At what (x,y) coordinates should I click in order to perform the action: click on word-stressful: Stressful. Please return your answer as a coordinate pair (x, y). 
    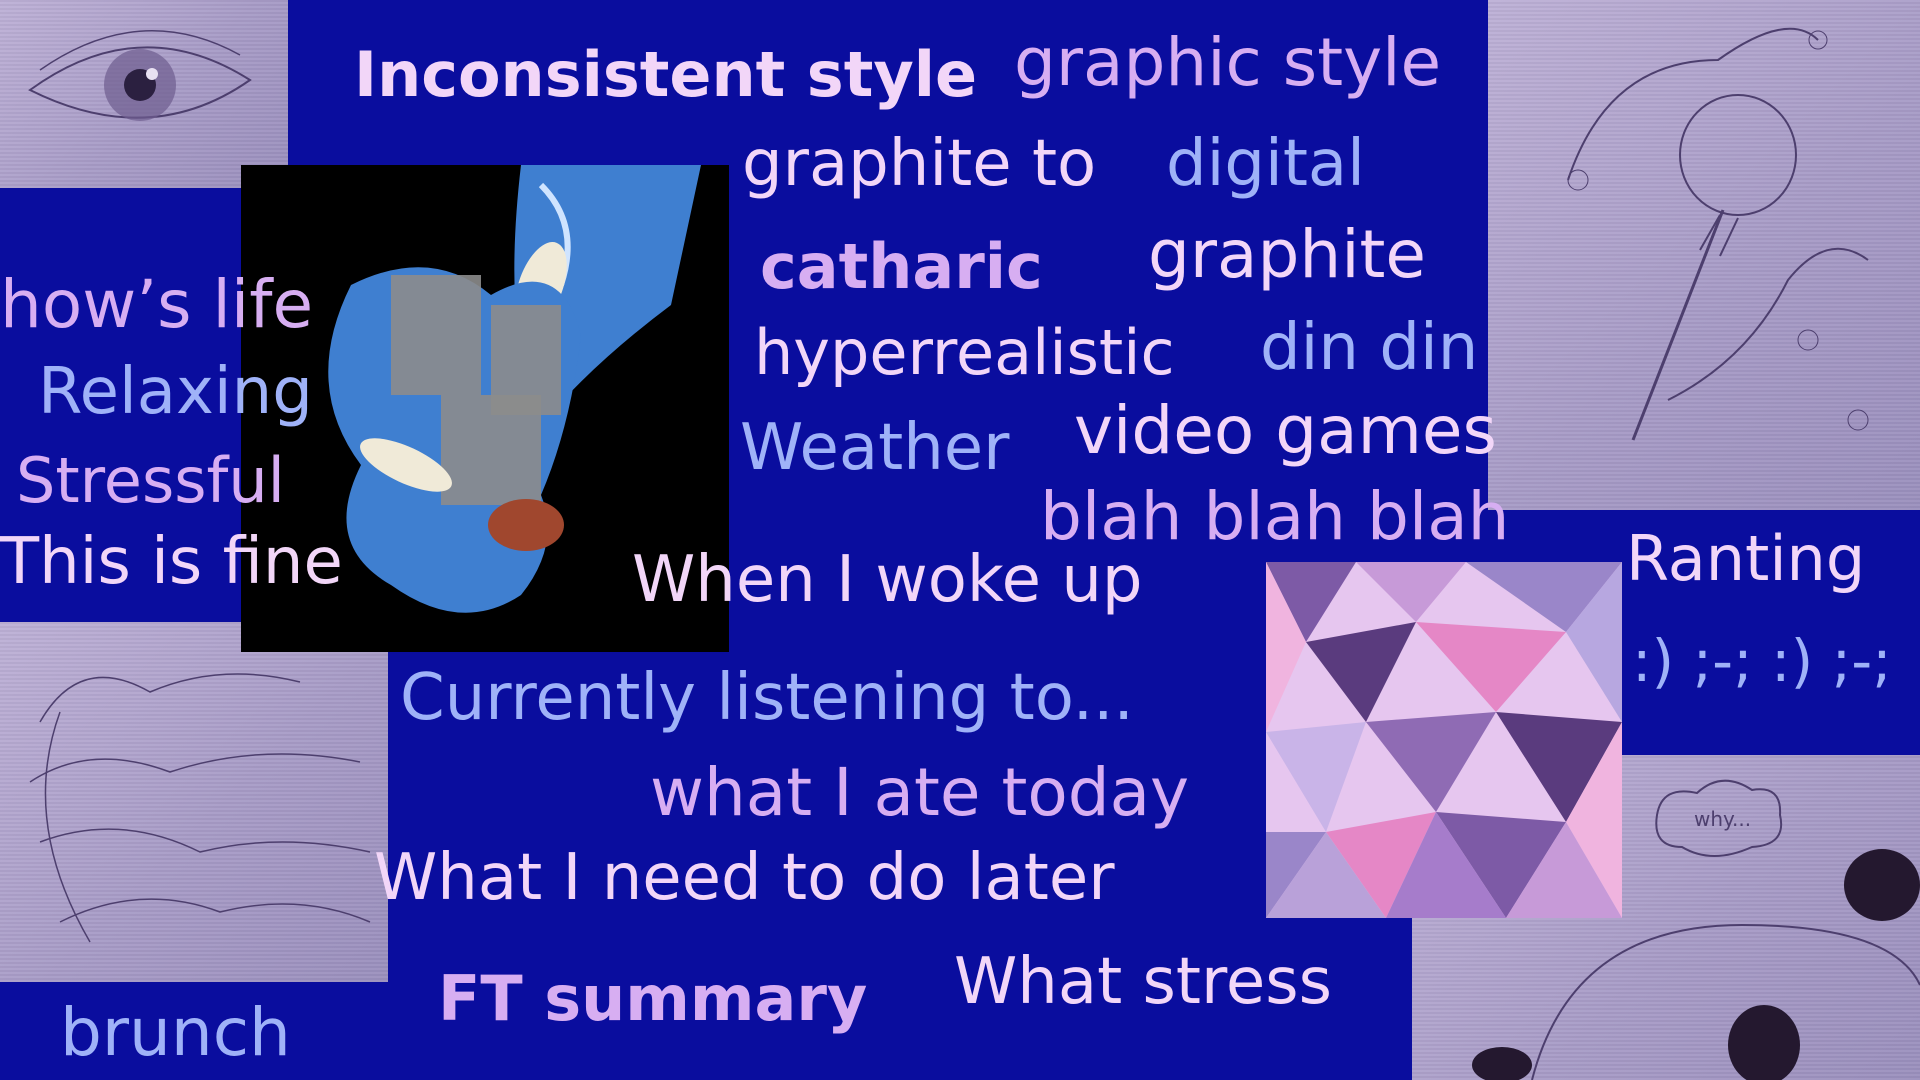
    Looking at the image, I should click on (150, 480).